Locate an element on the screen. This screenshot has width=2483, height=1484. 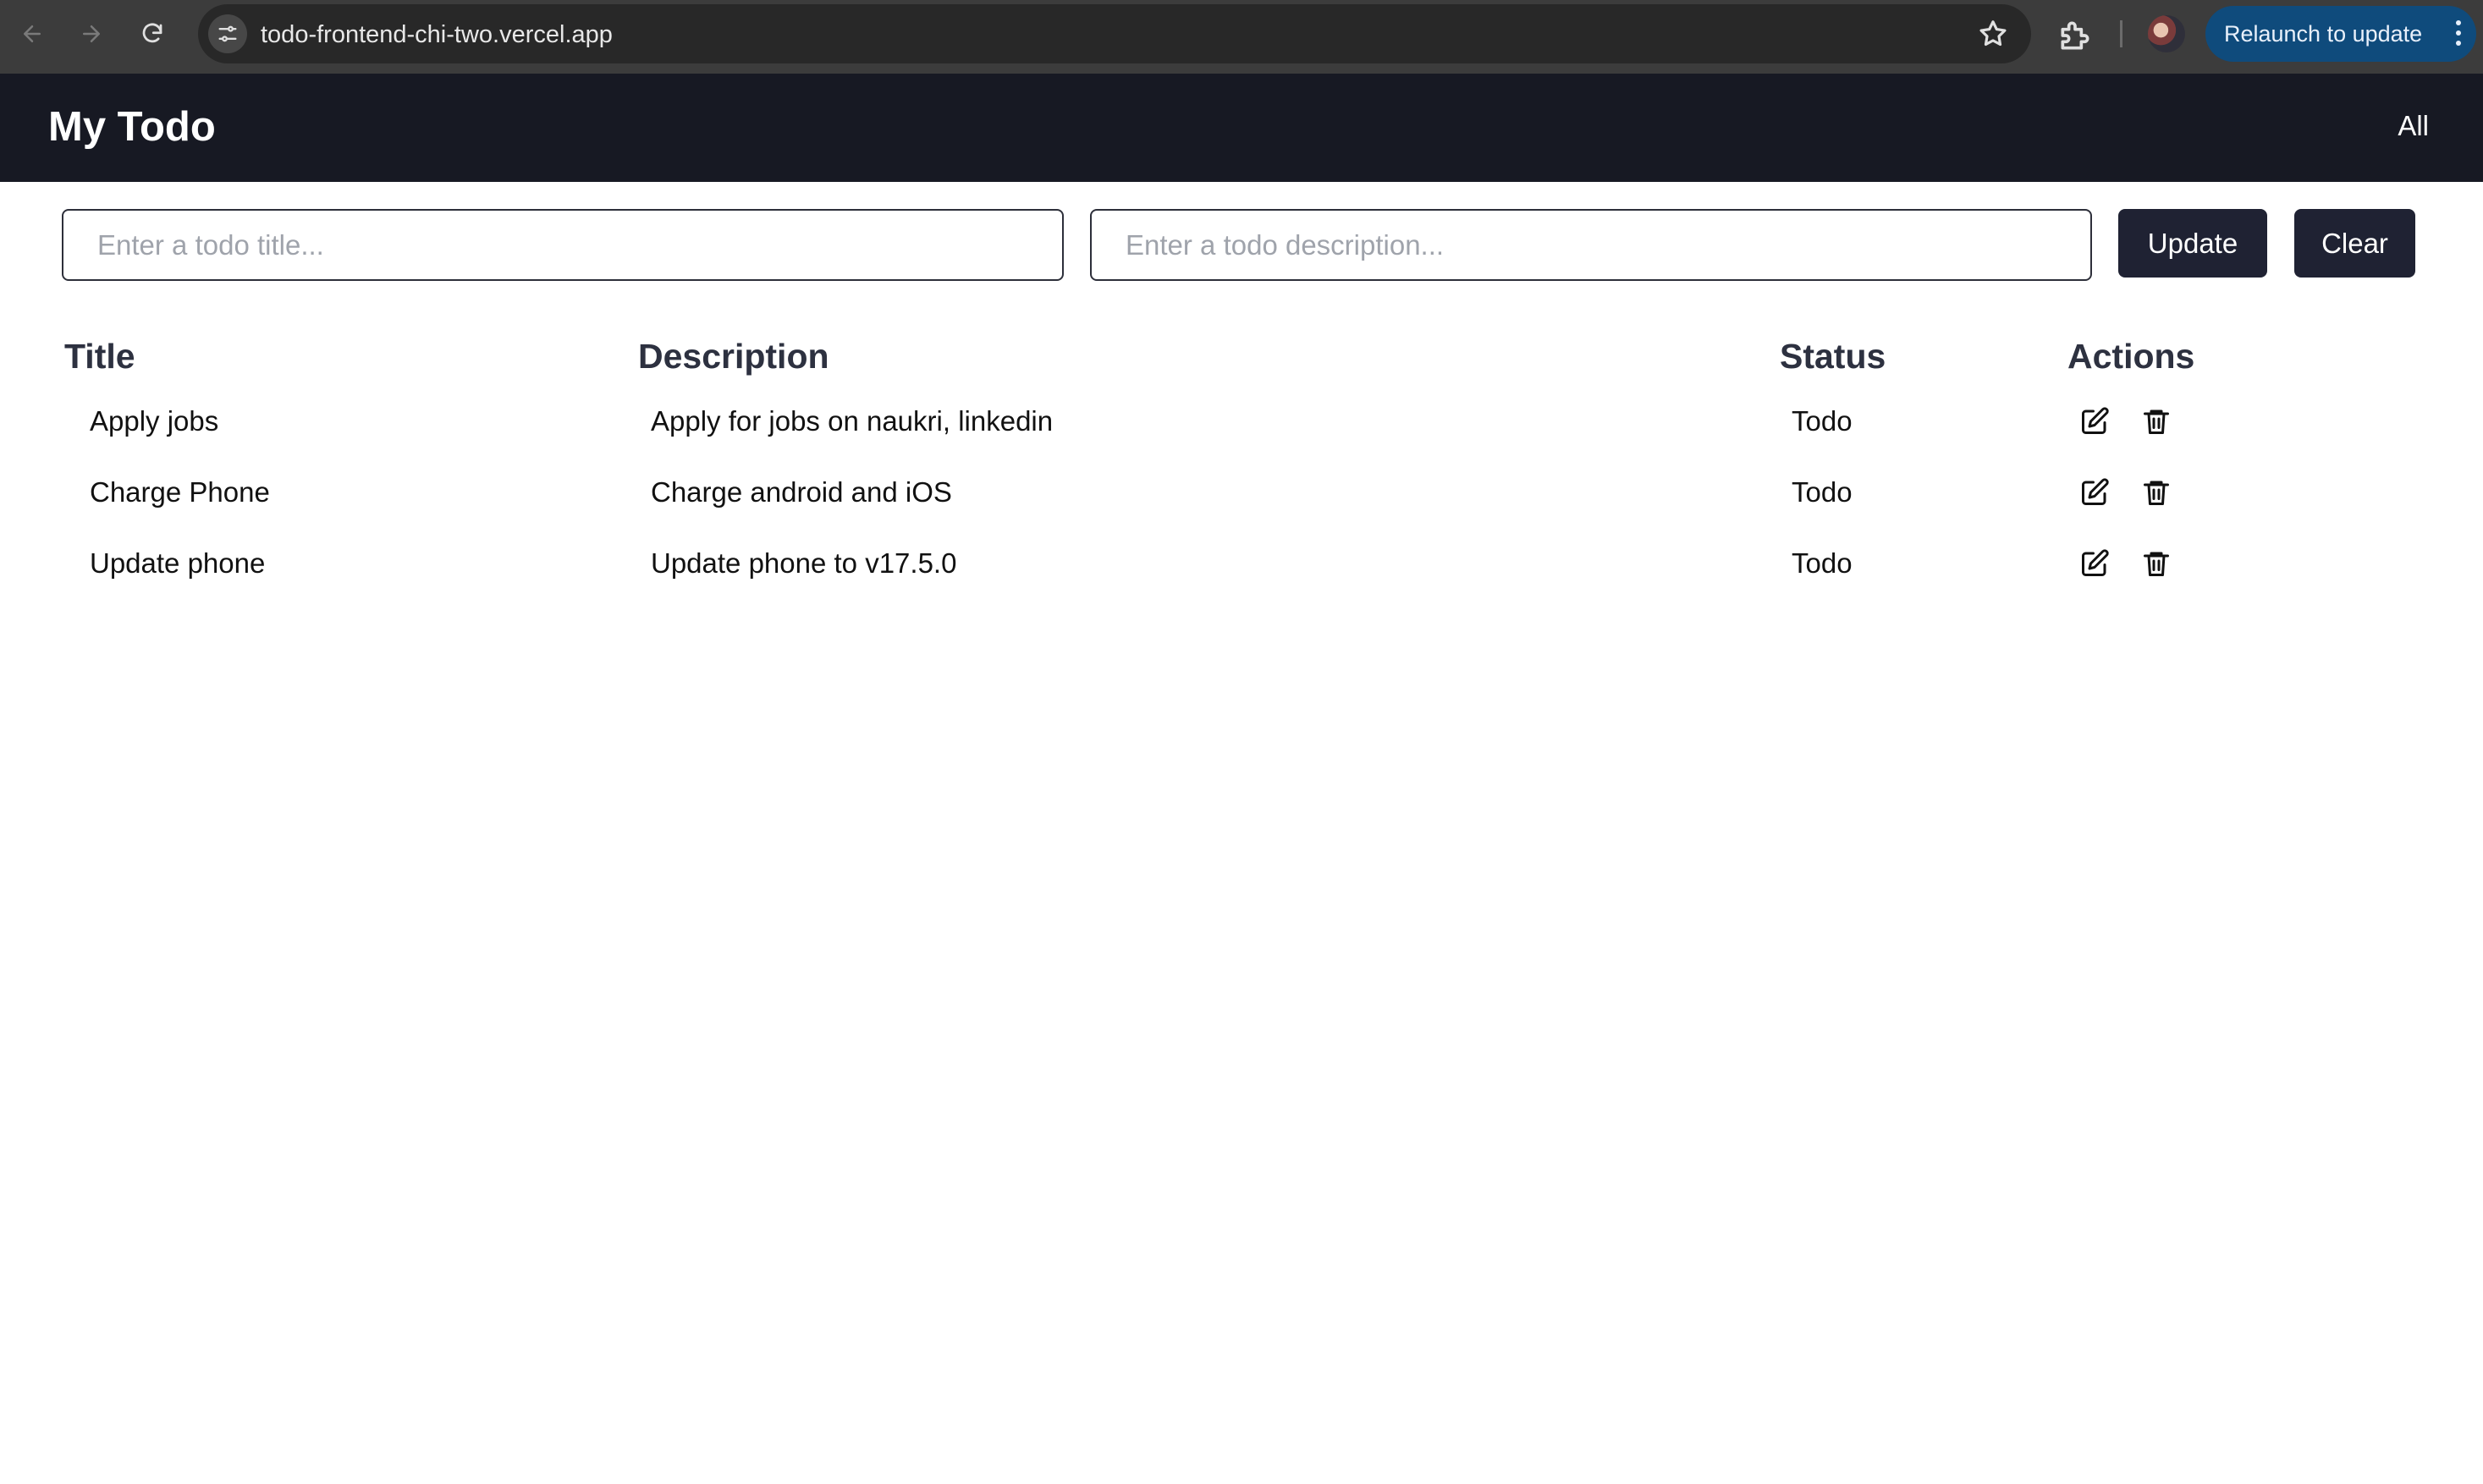
relaunch-label: Relaunch to update is located at coordinates (2323, 33).